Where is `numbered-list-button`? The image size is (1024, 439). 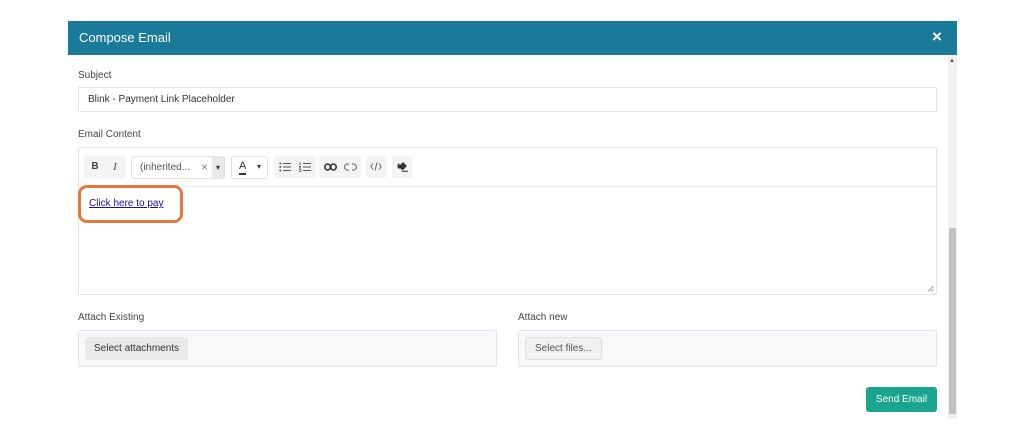 numbered-list-button is located at coordinates (305, 167).